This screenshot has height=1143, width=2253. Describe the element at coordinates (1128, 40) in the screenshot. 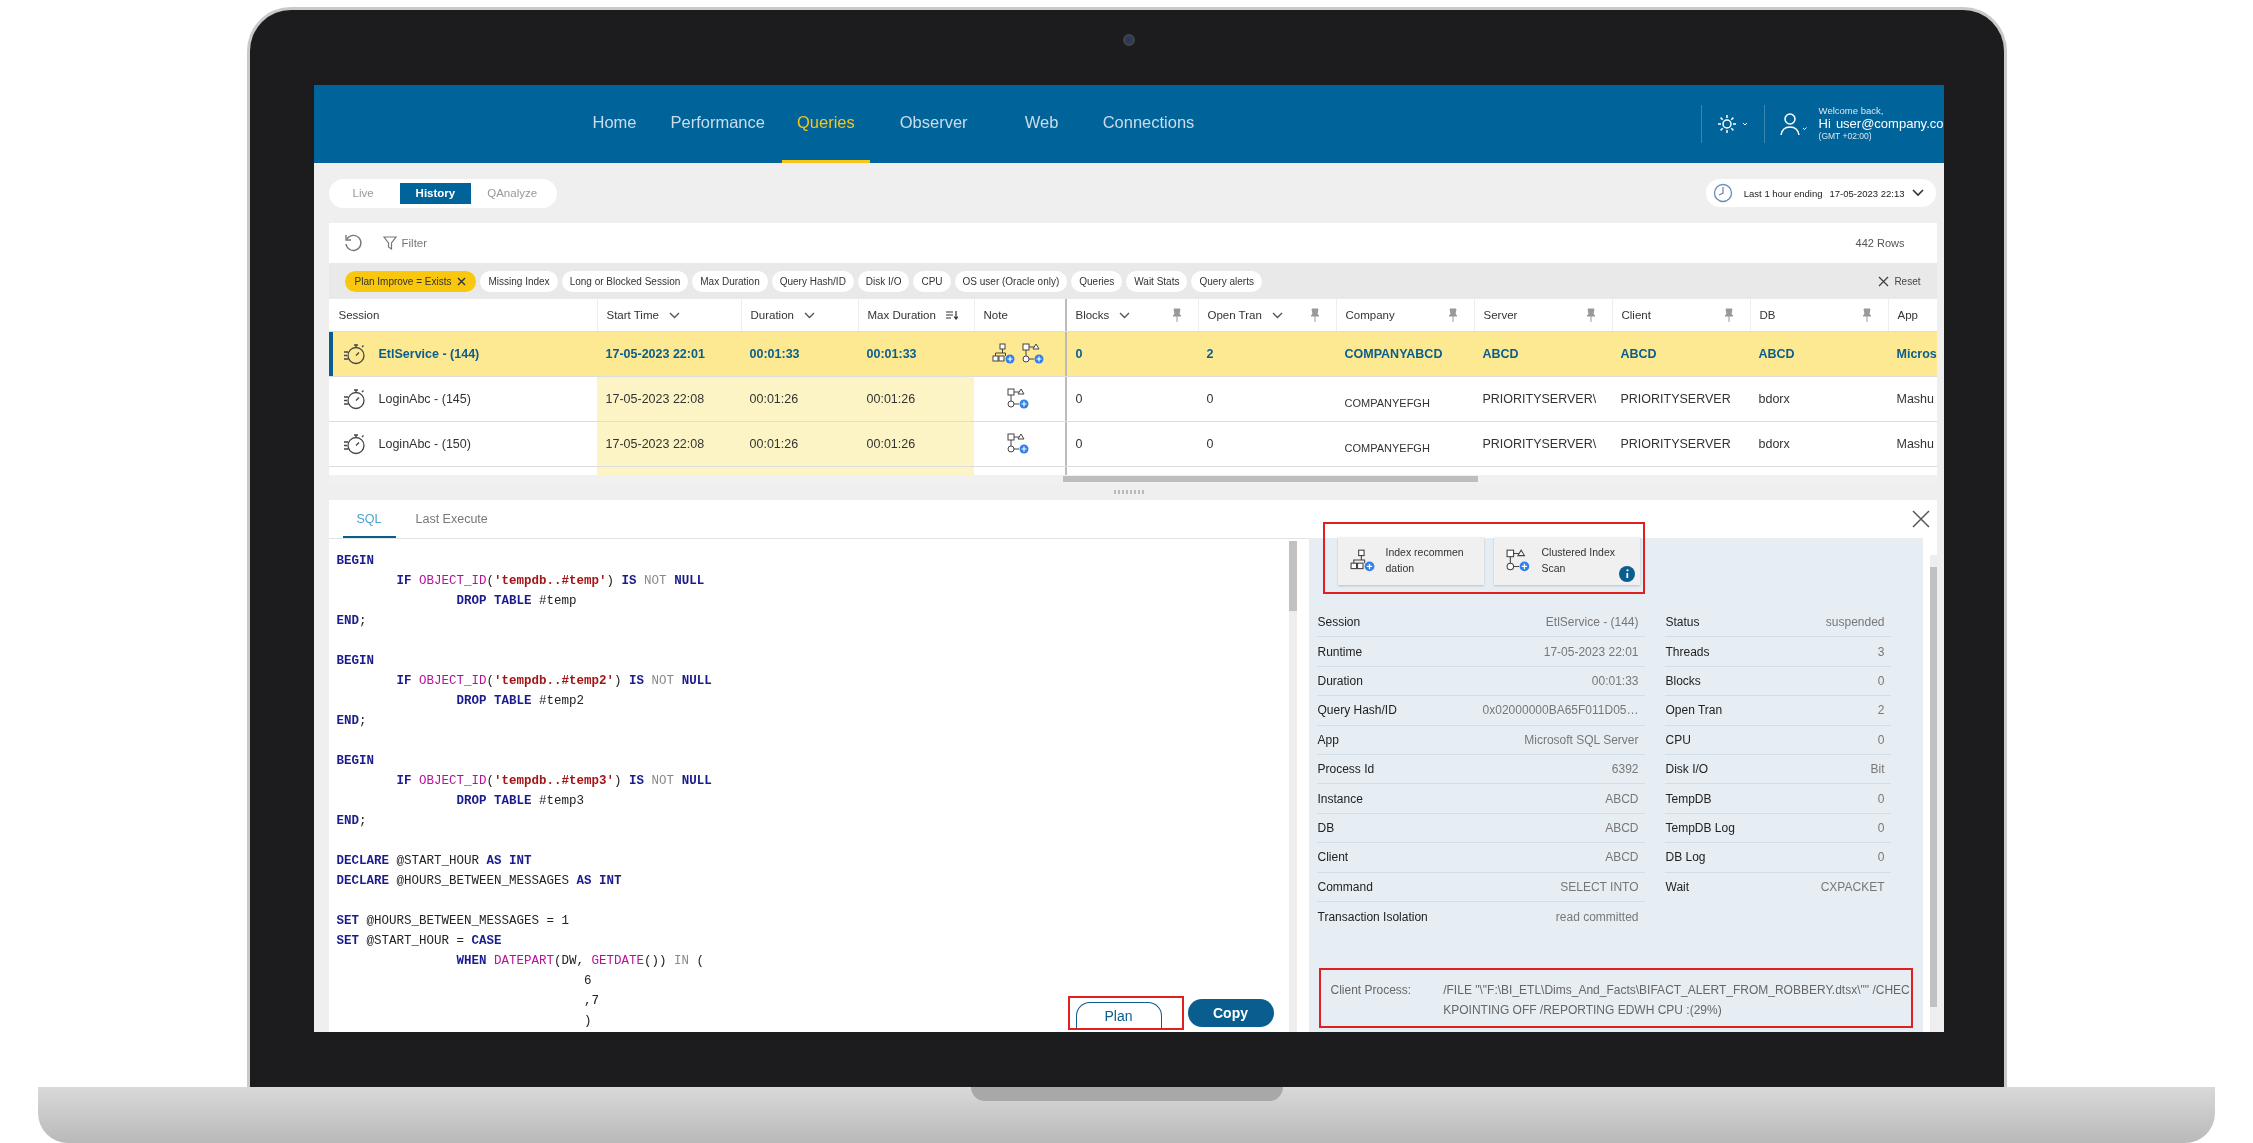

I see `camera-dot` at that location.